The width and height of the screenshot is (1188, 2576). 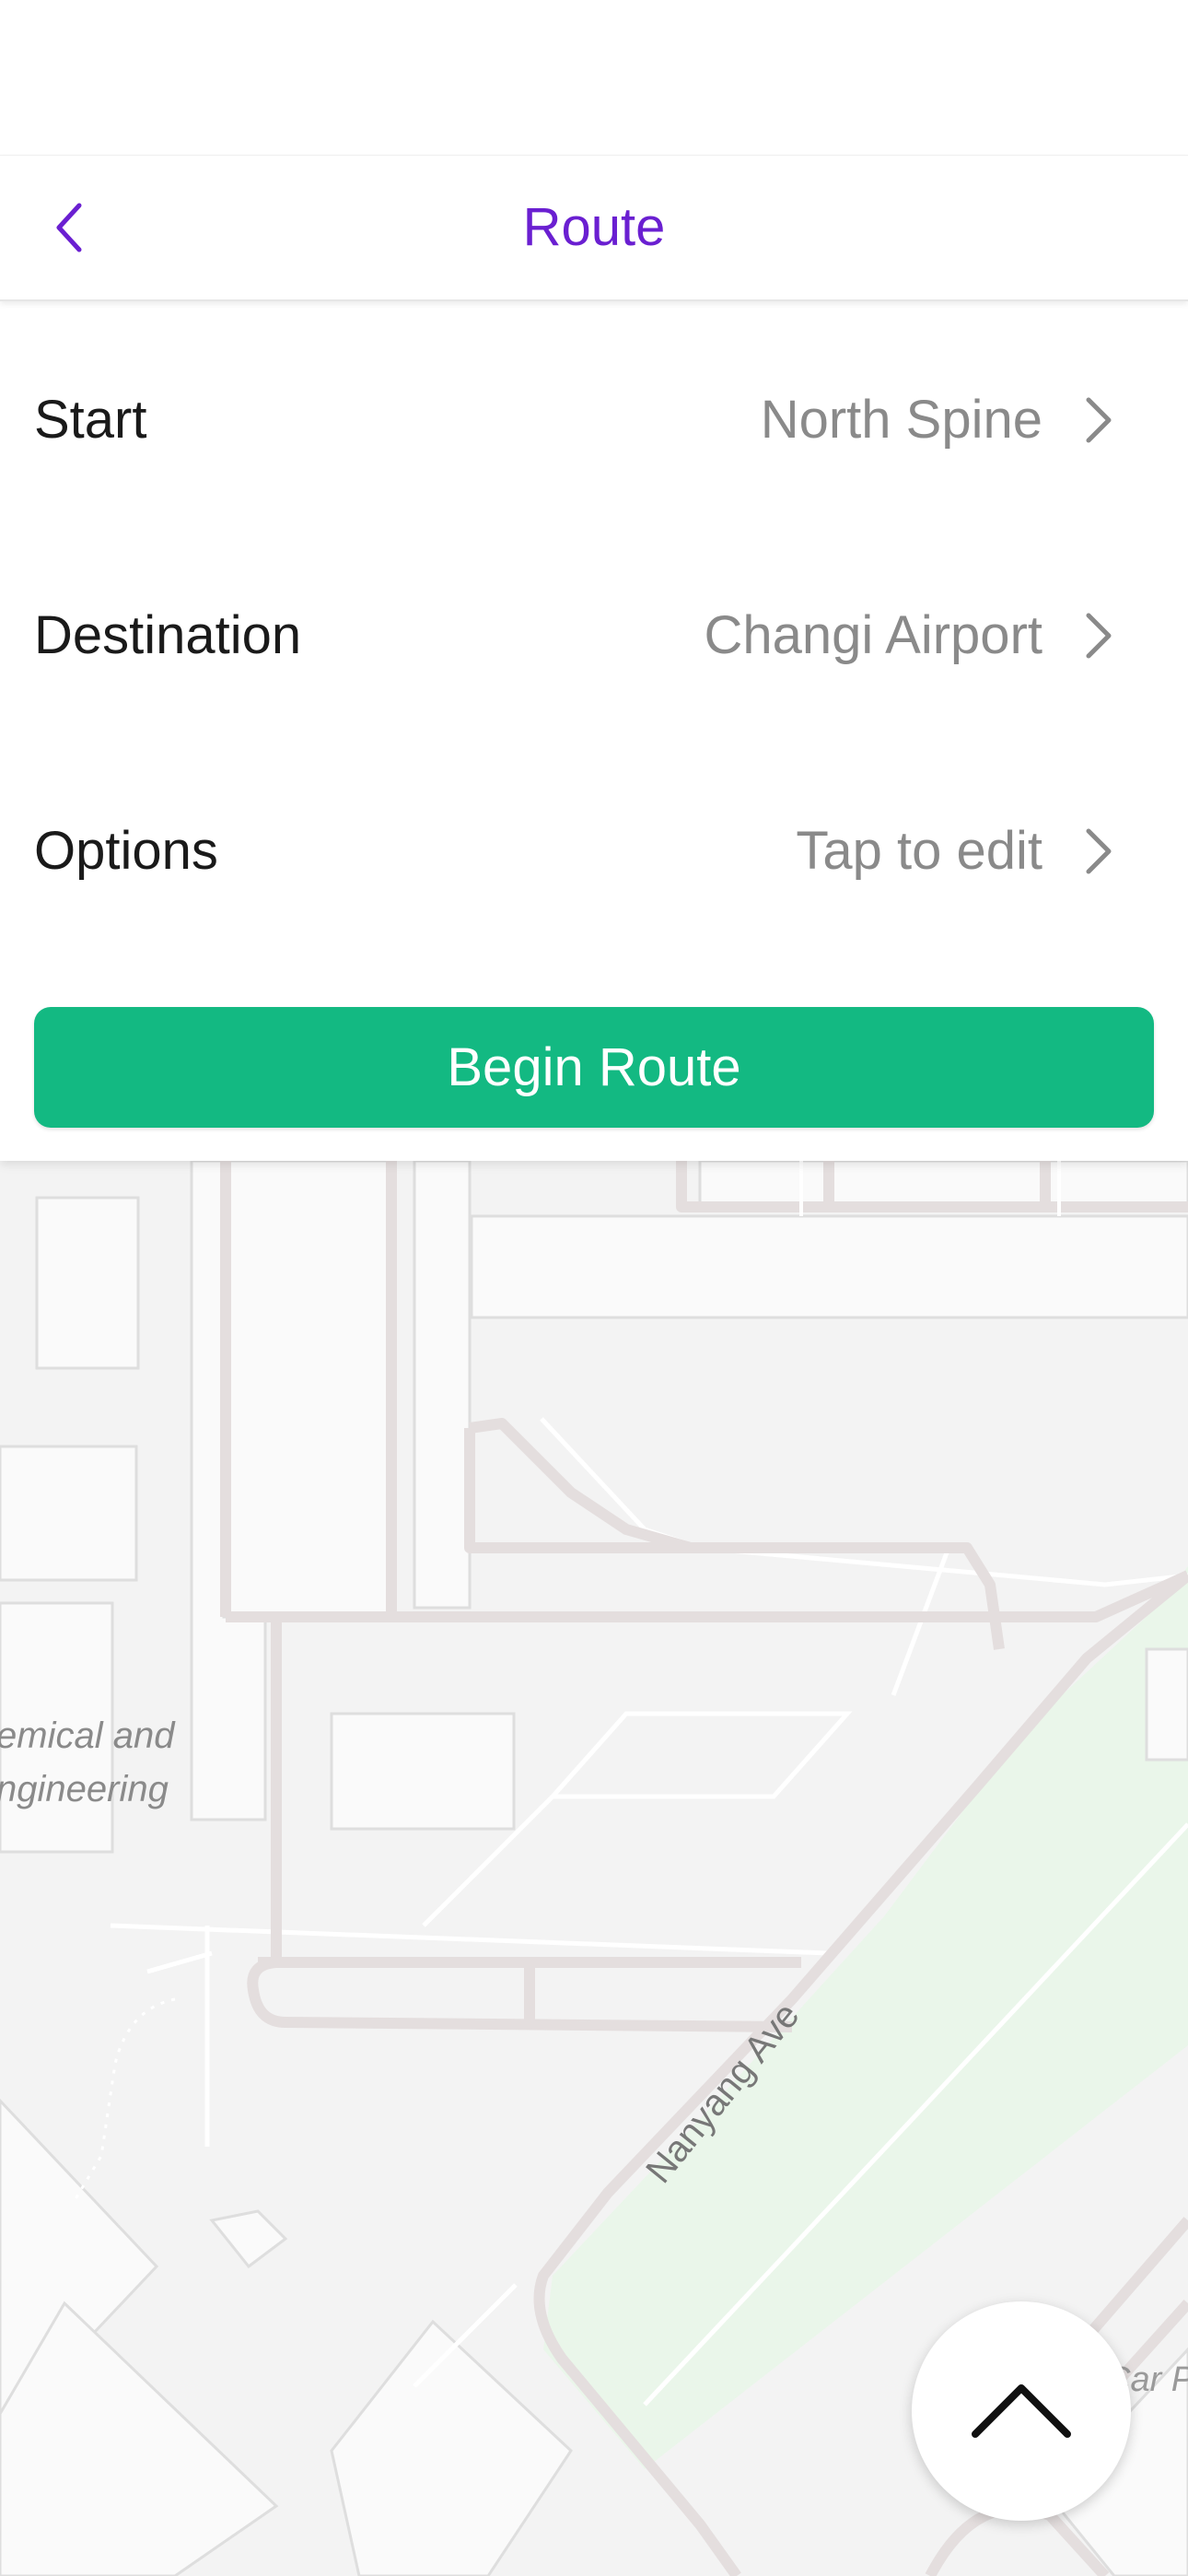 I want to click on back-button, so click(x=69, y=227).